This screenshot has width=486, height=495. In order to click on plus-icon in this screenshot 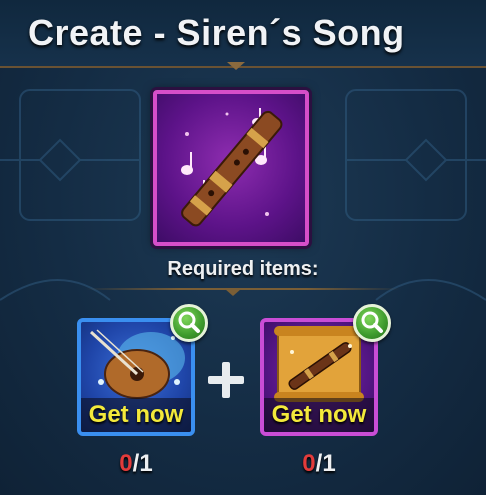, I will do `click(226, 380)`.